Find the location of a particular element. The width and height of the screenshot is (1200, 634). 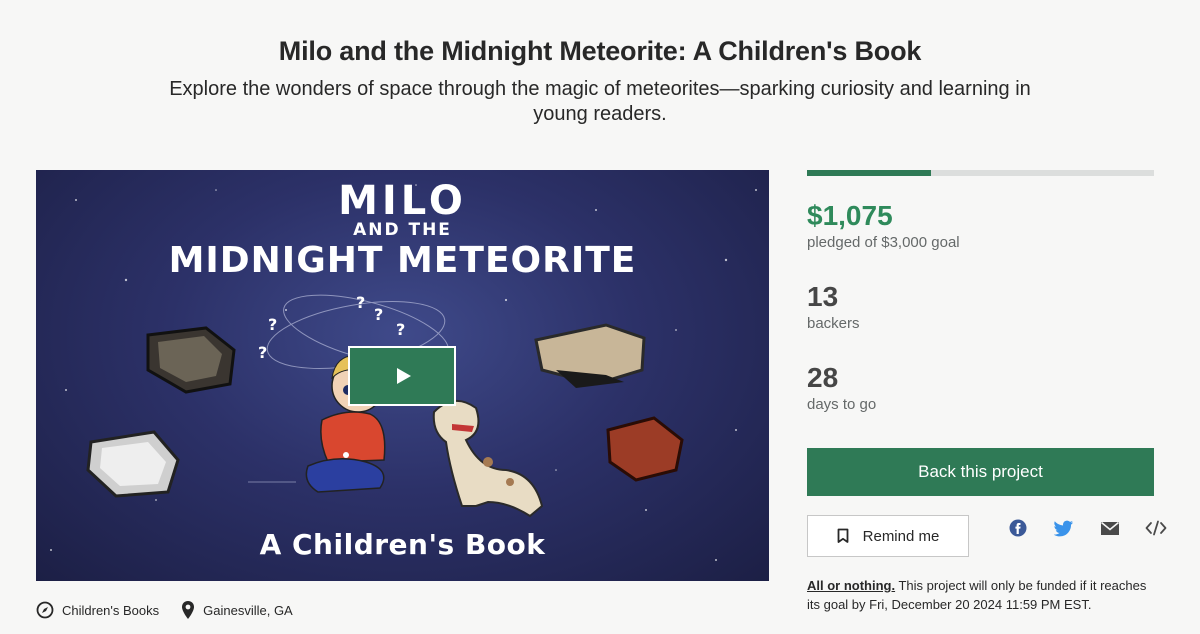

category-link: Children's Books is located at coordinates (97, 610).